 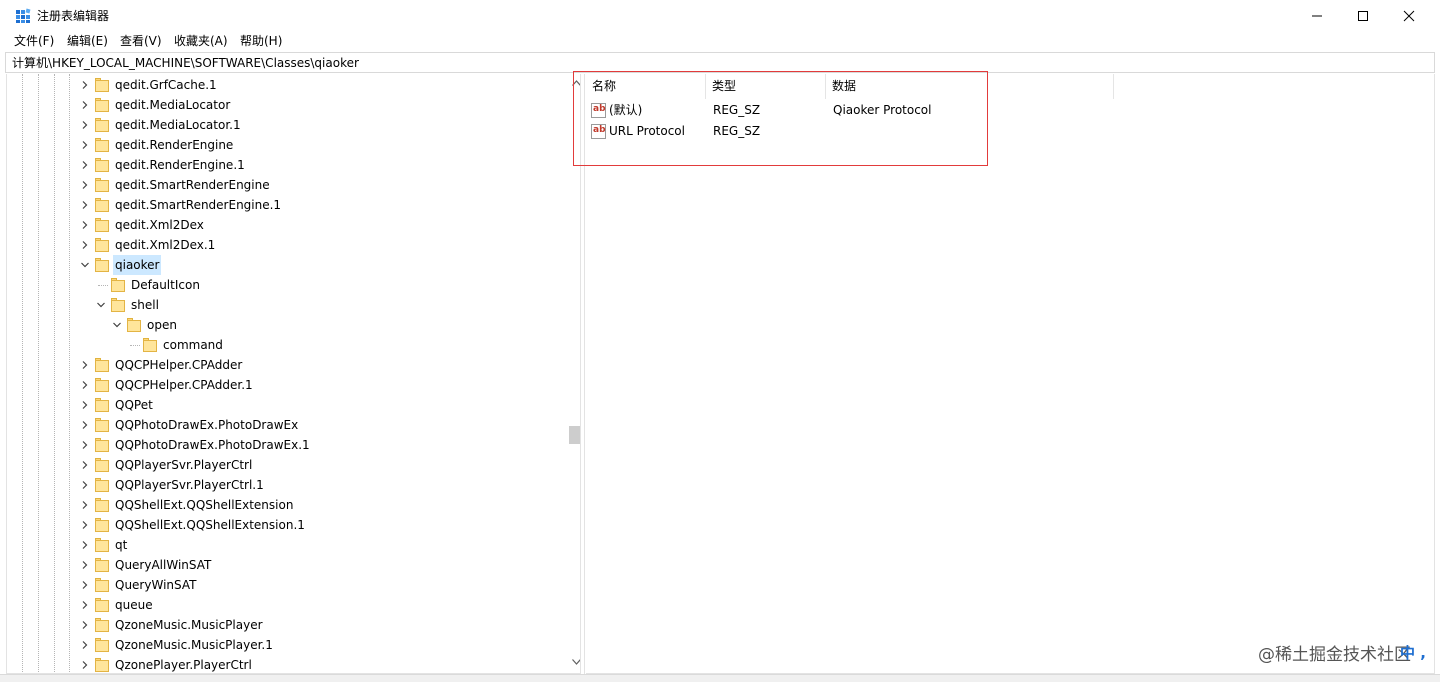 I want to click on menu-view: 查看(V), so click(x=141, y=41).